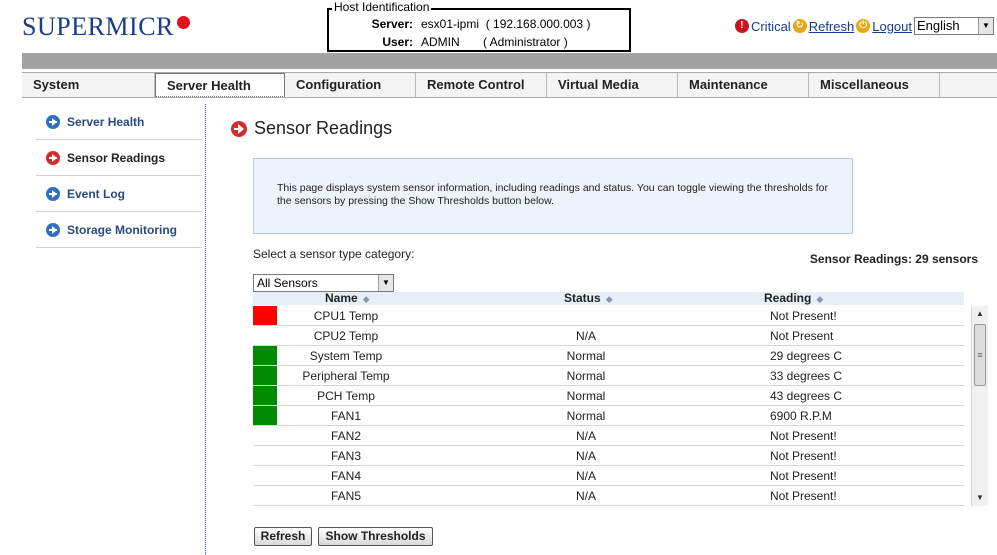 The height and width of the screenshot is (555, 997). What do you see at coordinates (346, 396) in the screenshot?
I see `sensor-name: PCH Temp` at bounding box center [346, 396].